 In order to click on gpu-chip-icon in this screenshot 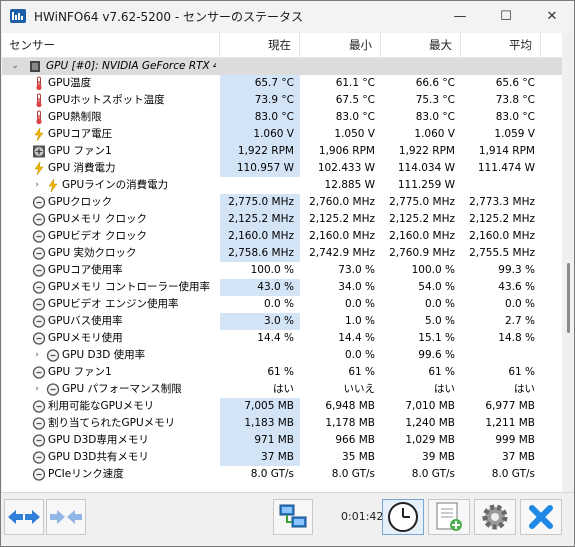, I will do `click(35, 66)`.